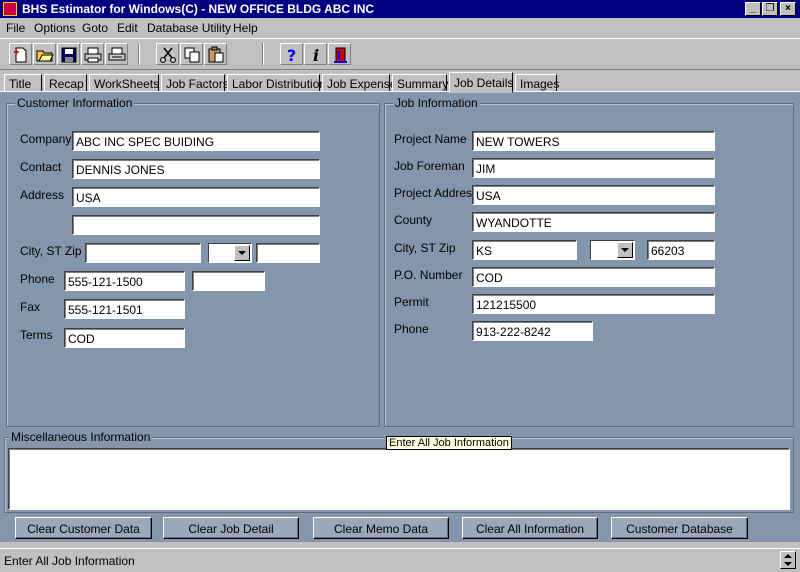 Image resolution: width=800 pixels, height=572 pixels. I want to click on exit-door-icon, so click(340, 55).